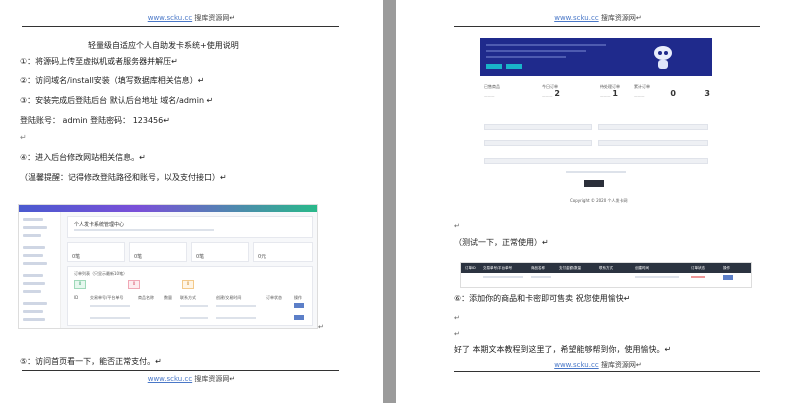 This screenshot has width=800, height=403. I want to click on storefront-copyright: Copyright © 2020 个人发卡网, so click(599, 200).